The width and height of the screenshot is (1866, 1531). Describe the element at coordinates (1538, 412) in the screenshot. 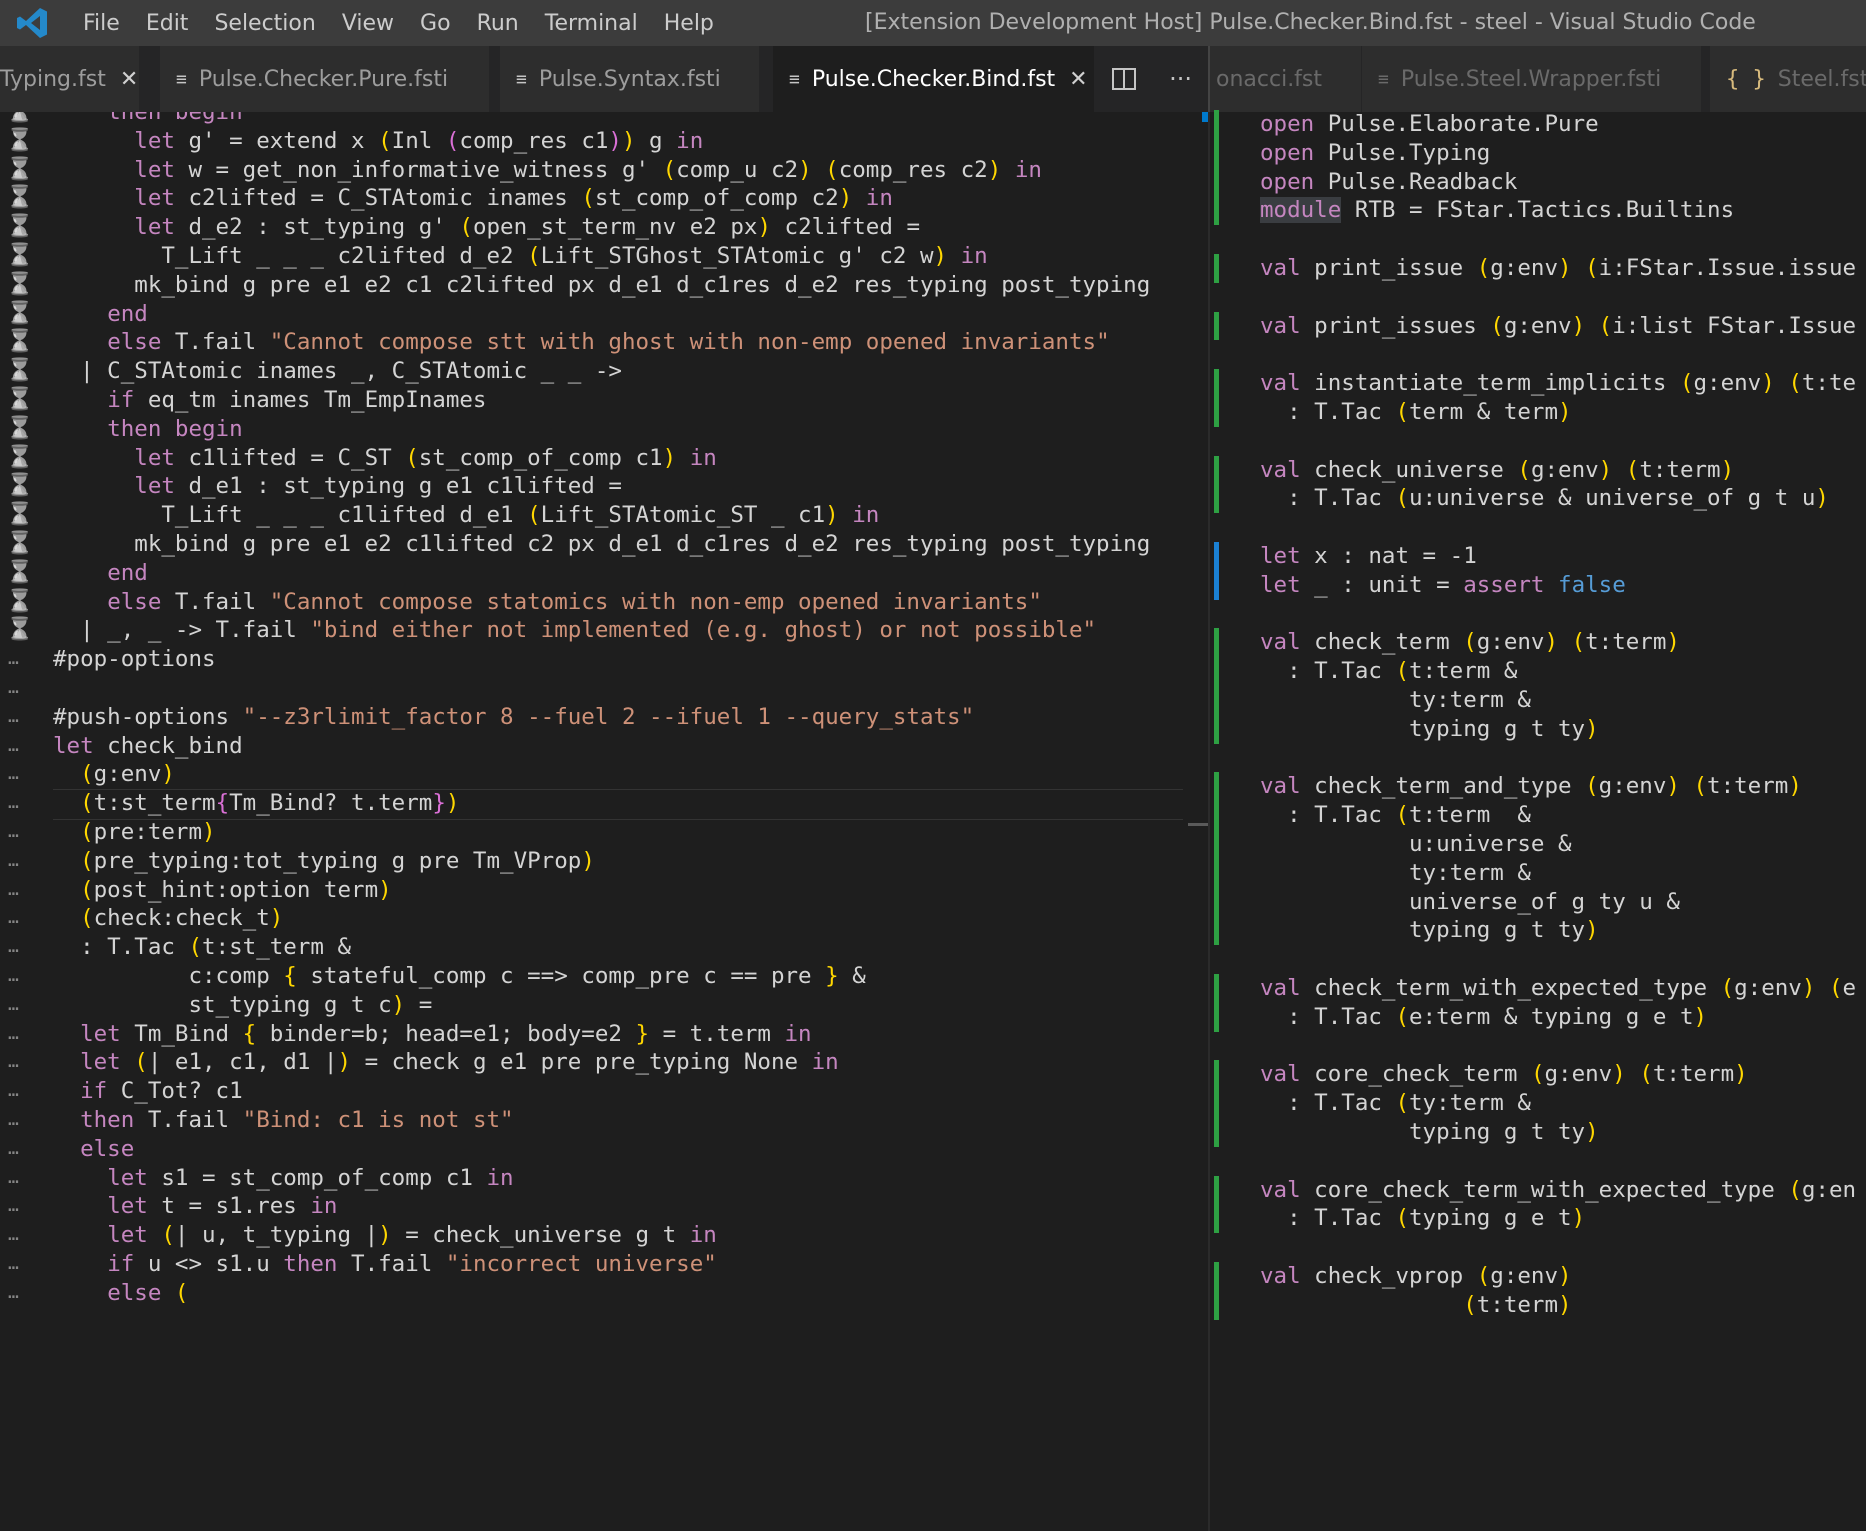

I see `code-line: : T.Tac (term & term)` at that location.